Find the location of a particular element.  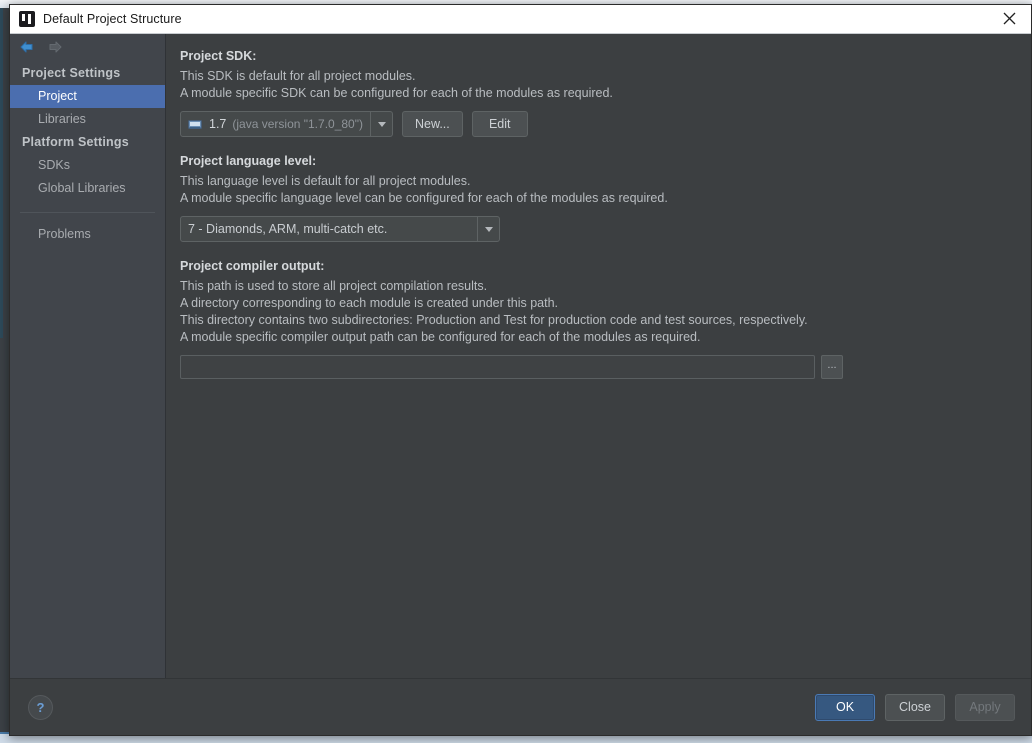

sidebar-navigation-bar is located at coordinates (87, 46).